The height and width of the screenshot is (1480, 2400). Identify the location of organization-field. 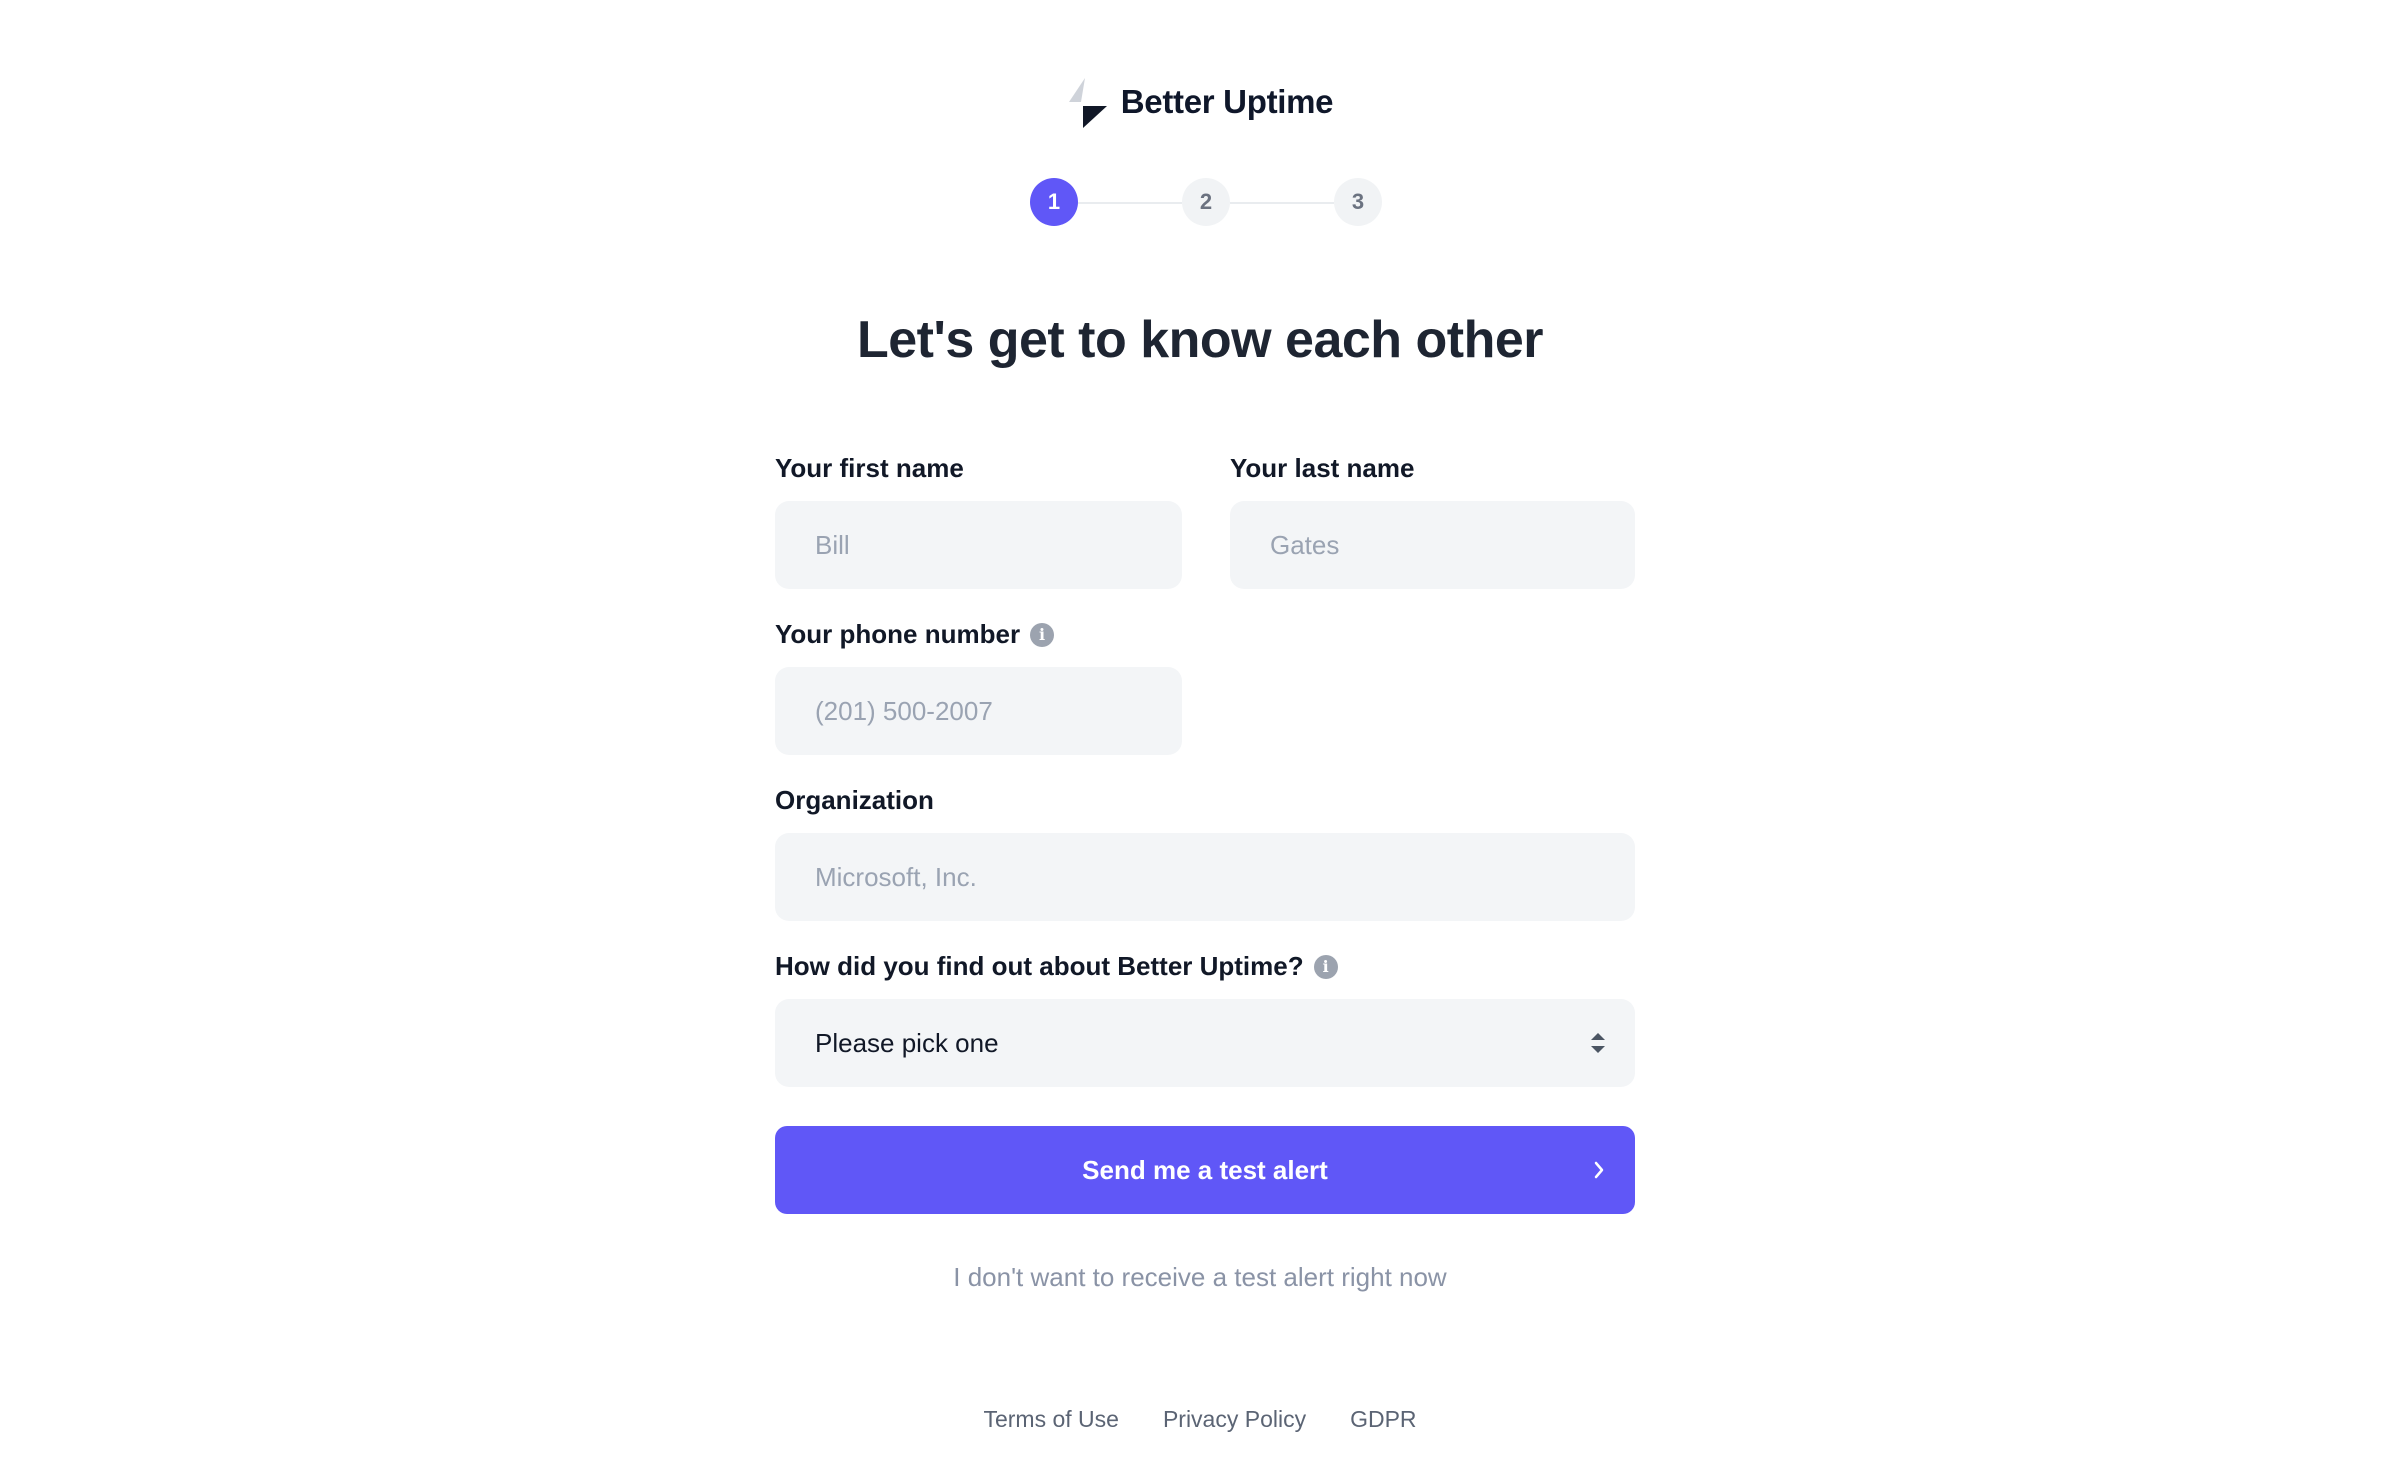
(1205, 877).